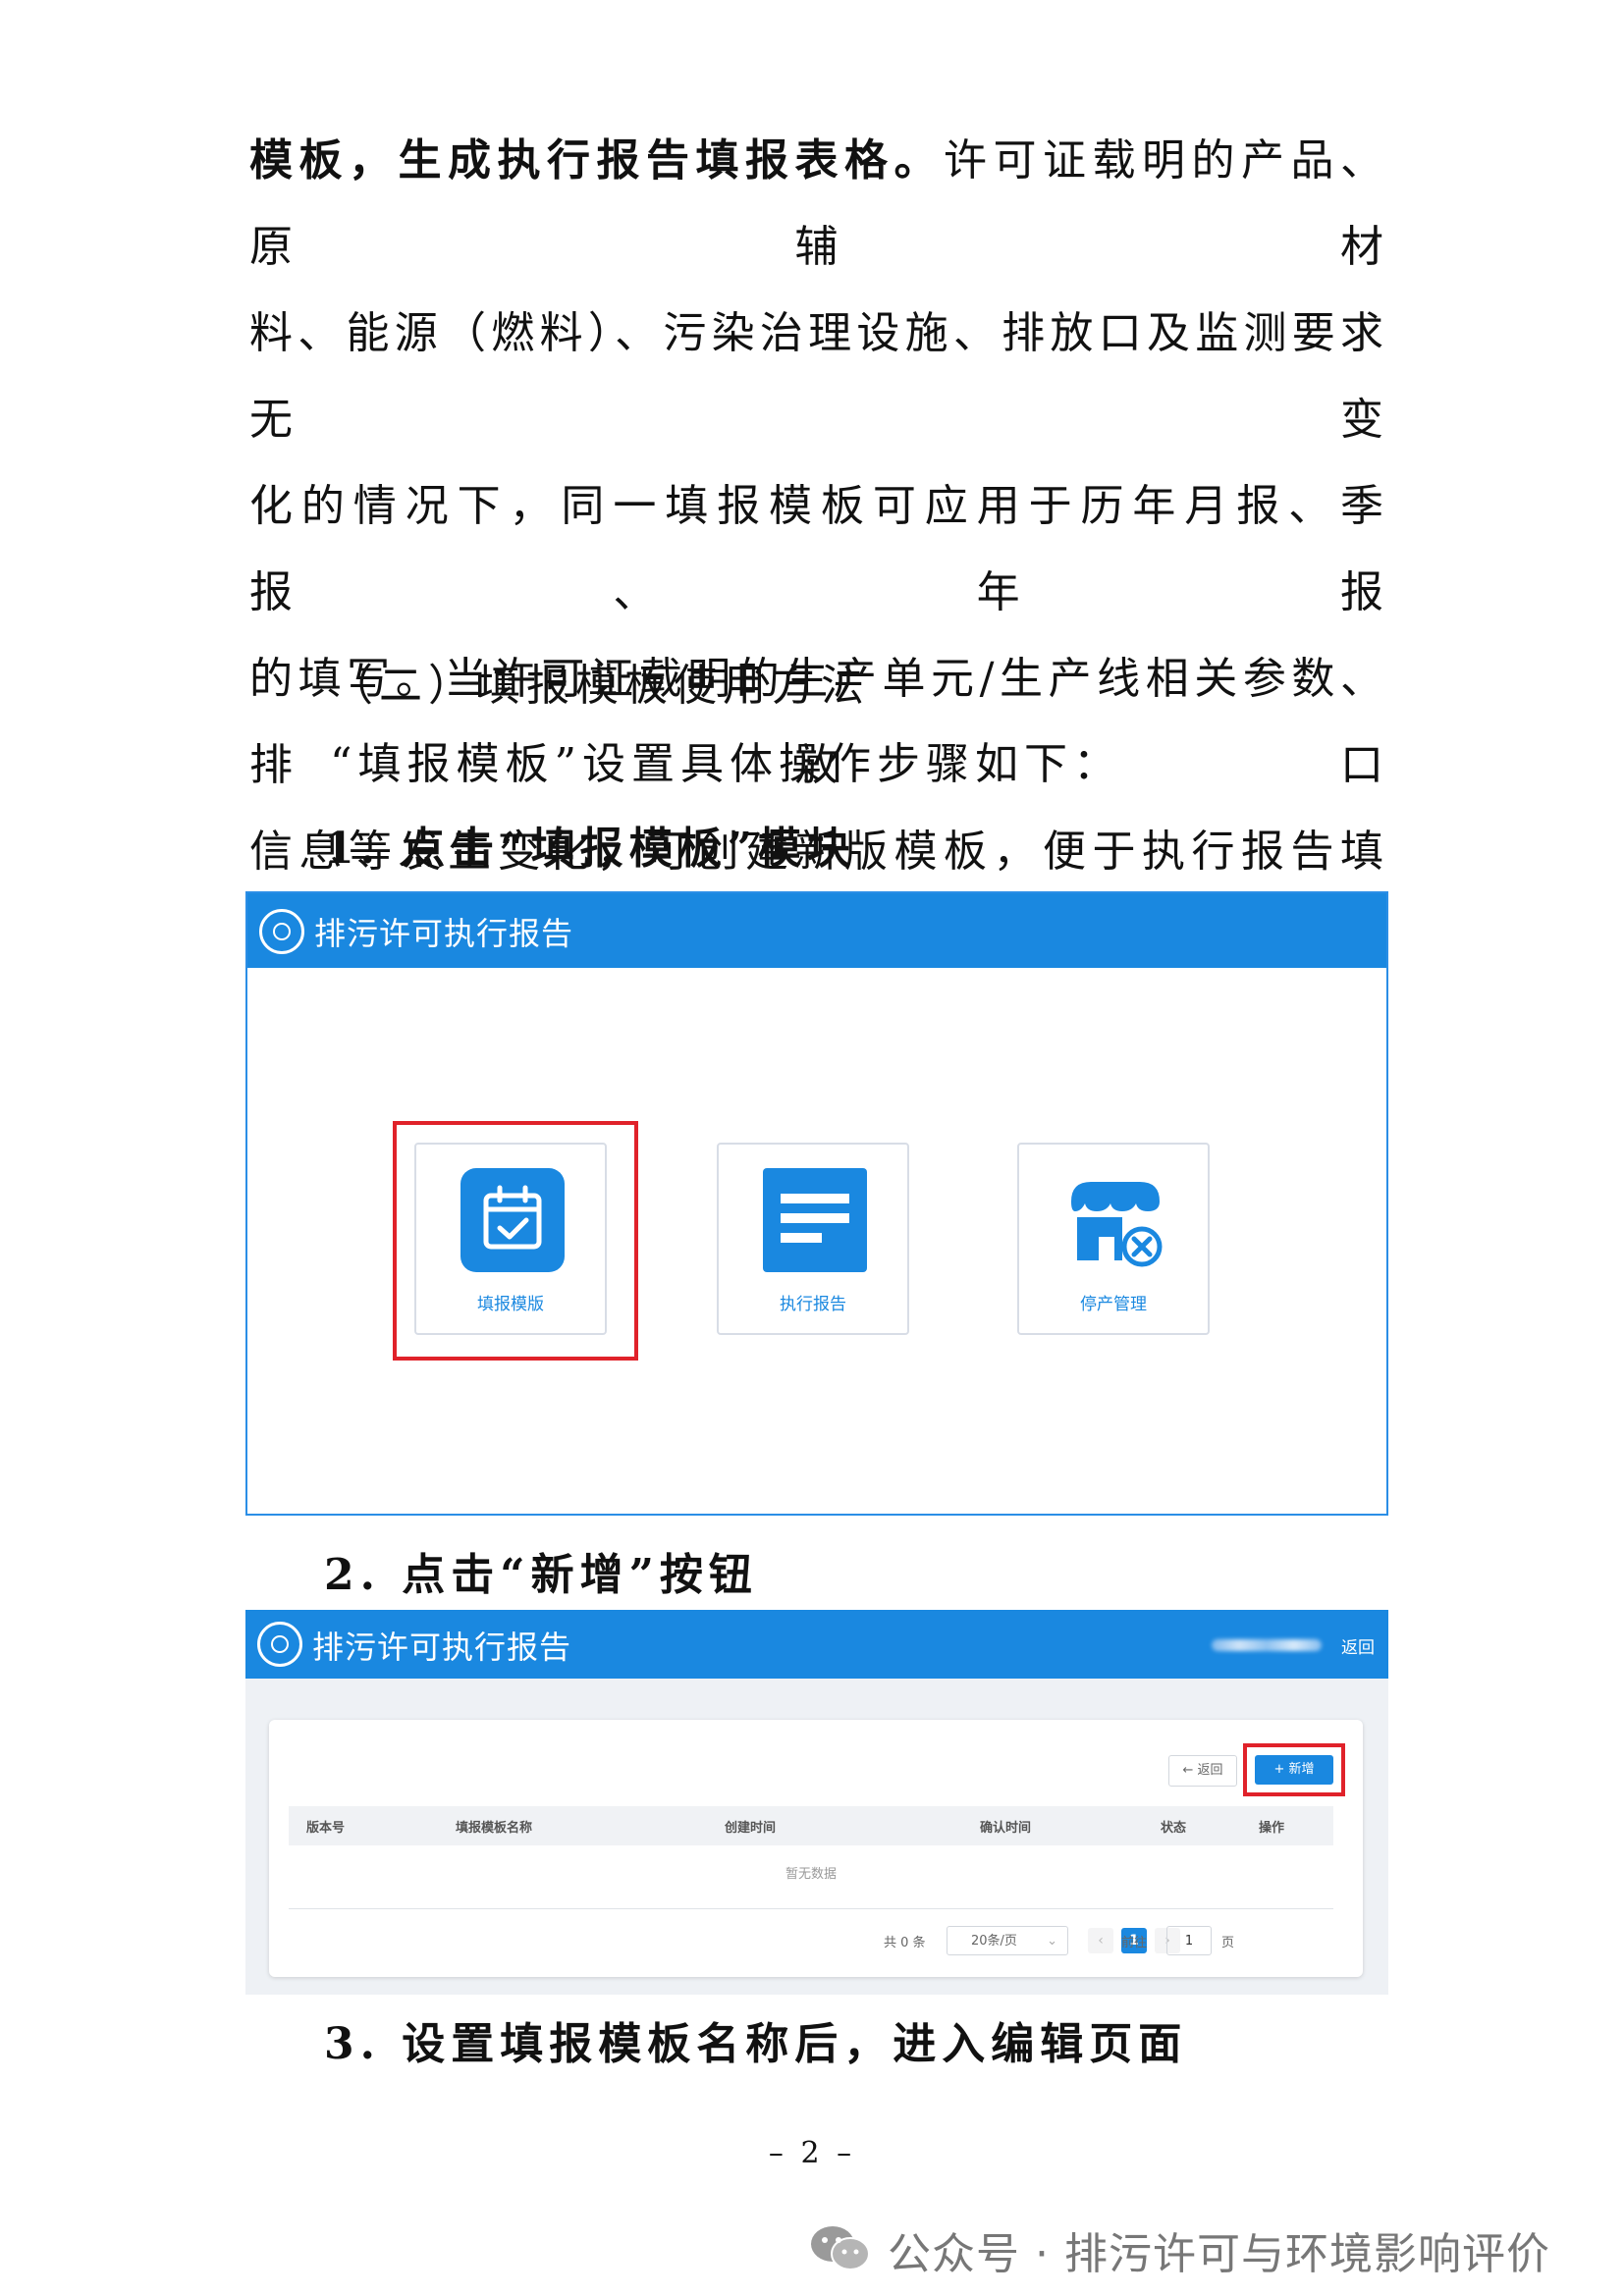 The image size is (1624, 2296). What do you see at coordinates (494, 1829) in the screenshot?
I see `col-template-name: 填报模板名称` at bounding box center [494, 1829].